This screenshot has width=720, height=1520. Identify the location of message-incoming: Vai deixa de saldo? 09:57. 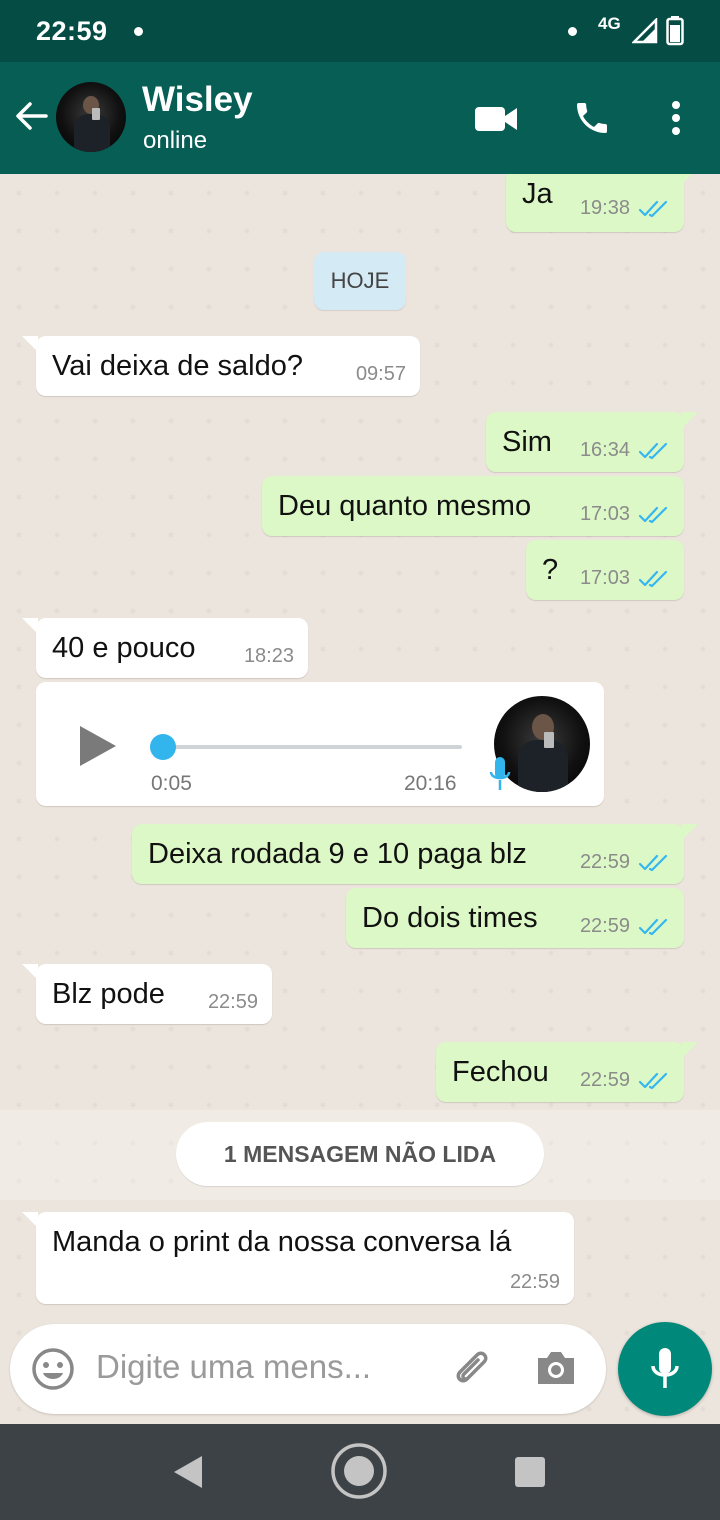
(221, 366).